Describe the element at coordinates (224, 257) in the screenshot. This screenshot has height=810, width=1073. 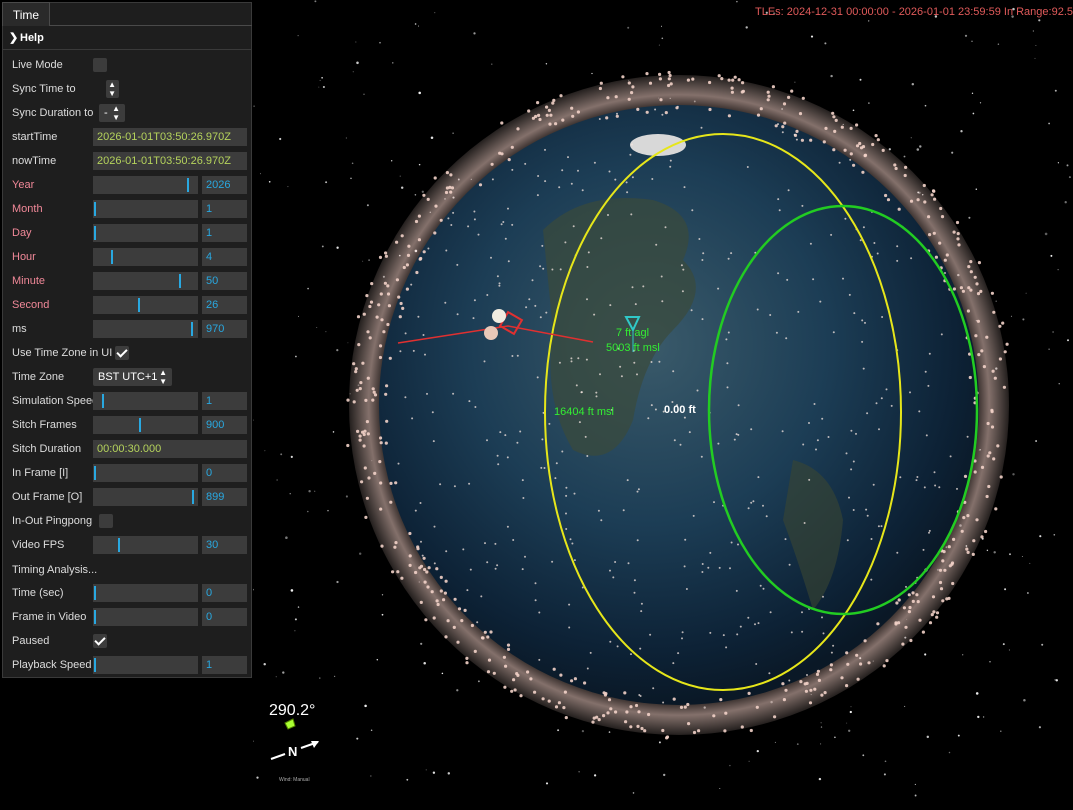
I see `hour-input: 4` at that location.